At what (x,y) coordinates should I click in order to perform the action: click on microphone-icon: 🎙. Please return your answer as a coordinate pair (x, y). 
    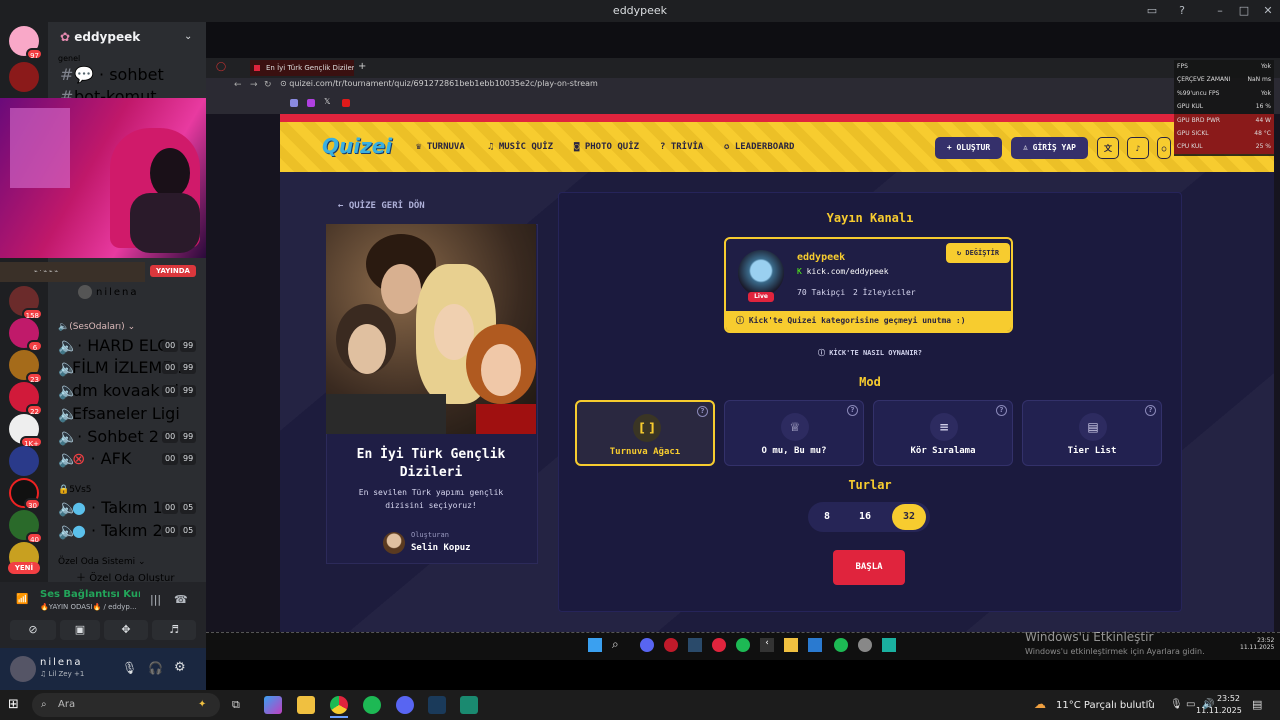
    Looking at the image, I should click on (1176, 704).